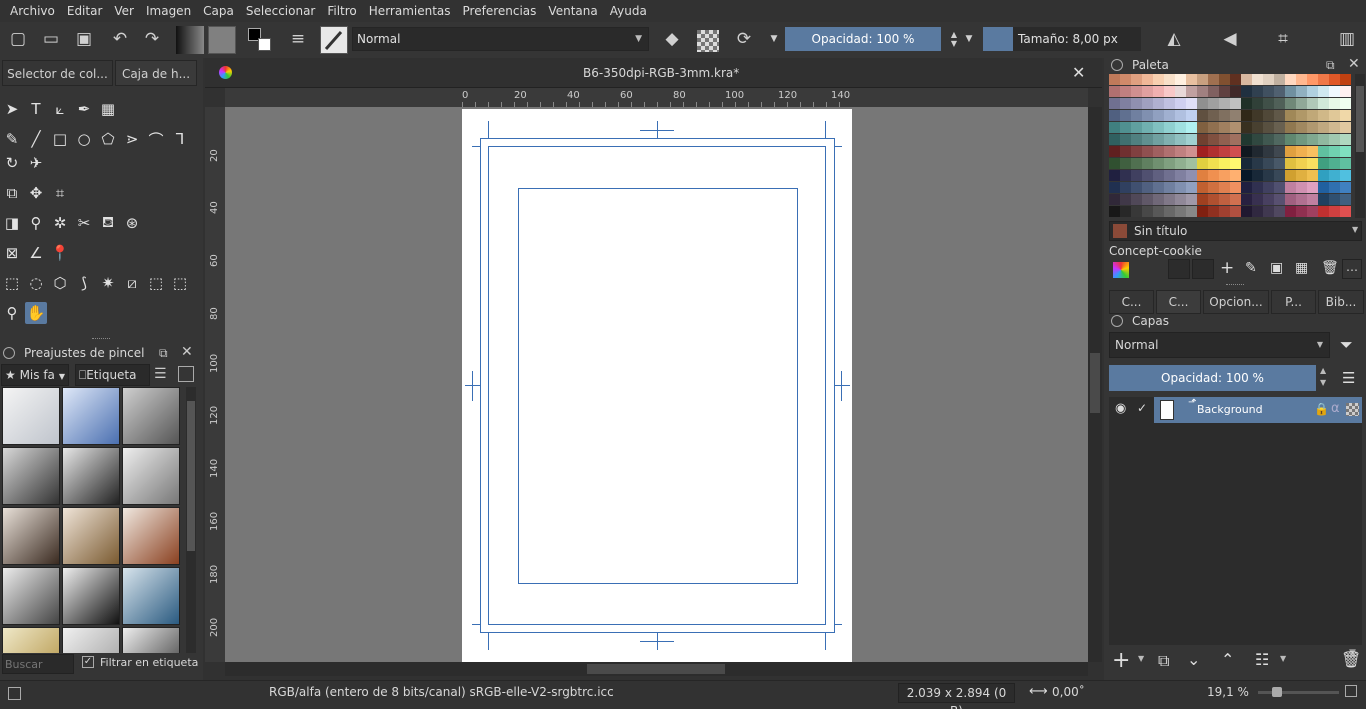  What do you see at coordinates (108, 223) in the screenshot?
I see `fill-tool-icon: ⛾` at bounding box center [108, 223].